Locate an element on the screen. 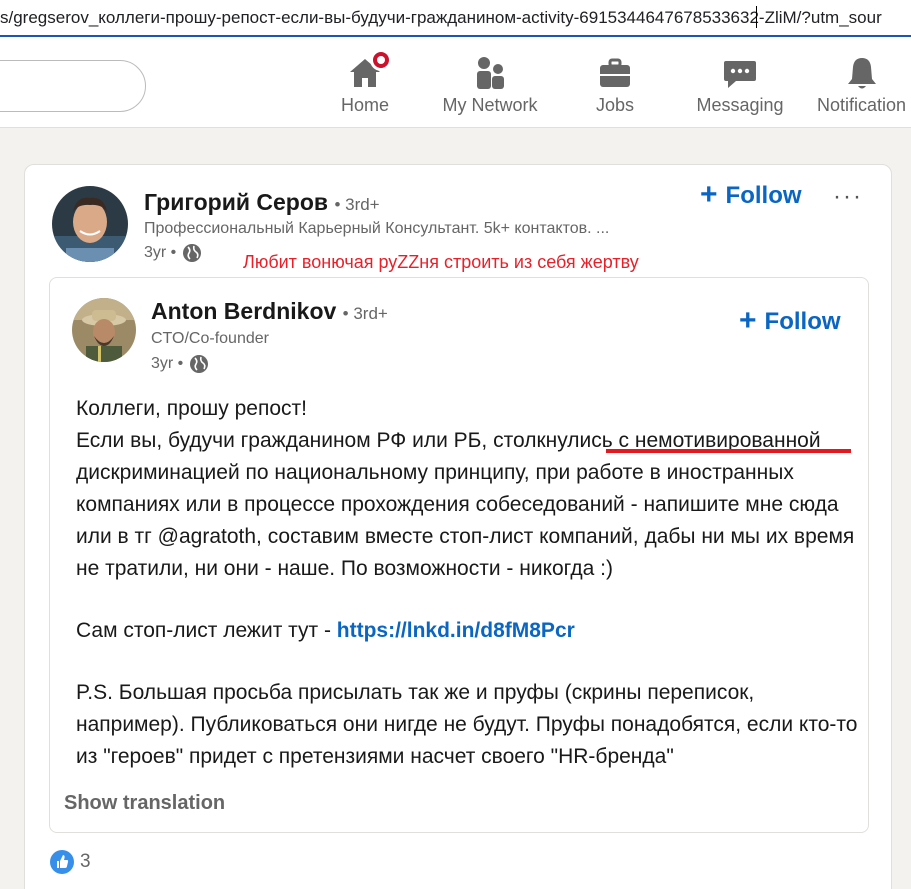  shared-author-name: Anton Berdnikov • 3rd+ is located at coordinates (269, 311).